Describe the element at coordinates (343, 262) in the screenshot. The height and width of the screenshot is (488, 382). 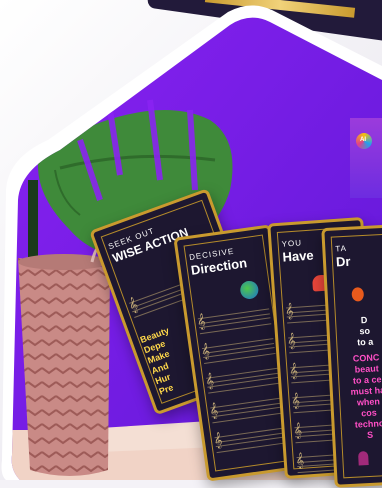
I see `card-title: Dr` at that location.